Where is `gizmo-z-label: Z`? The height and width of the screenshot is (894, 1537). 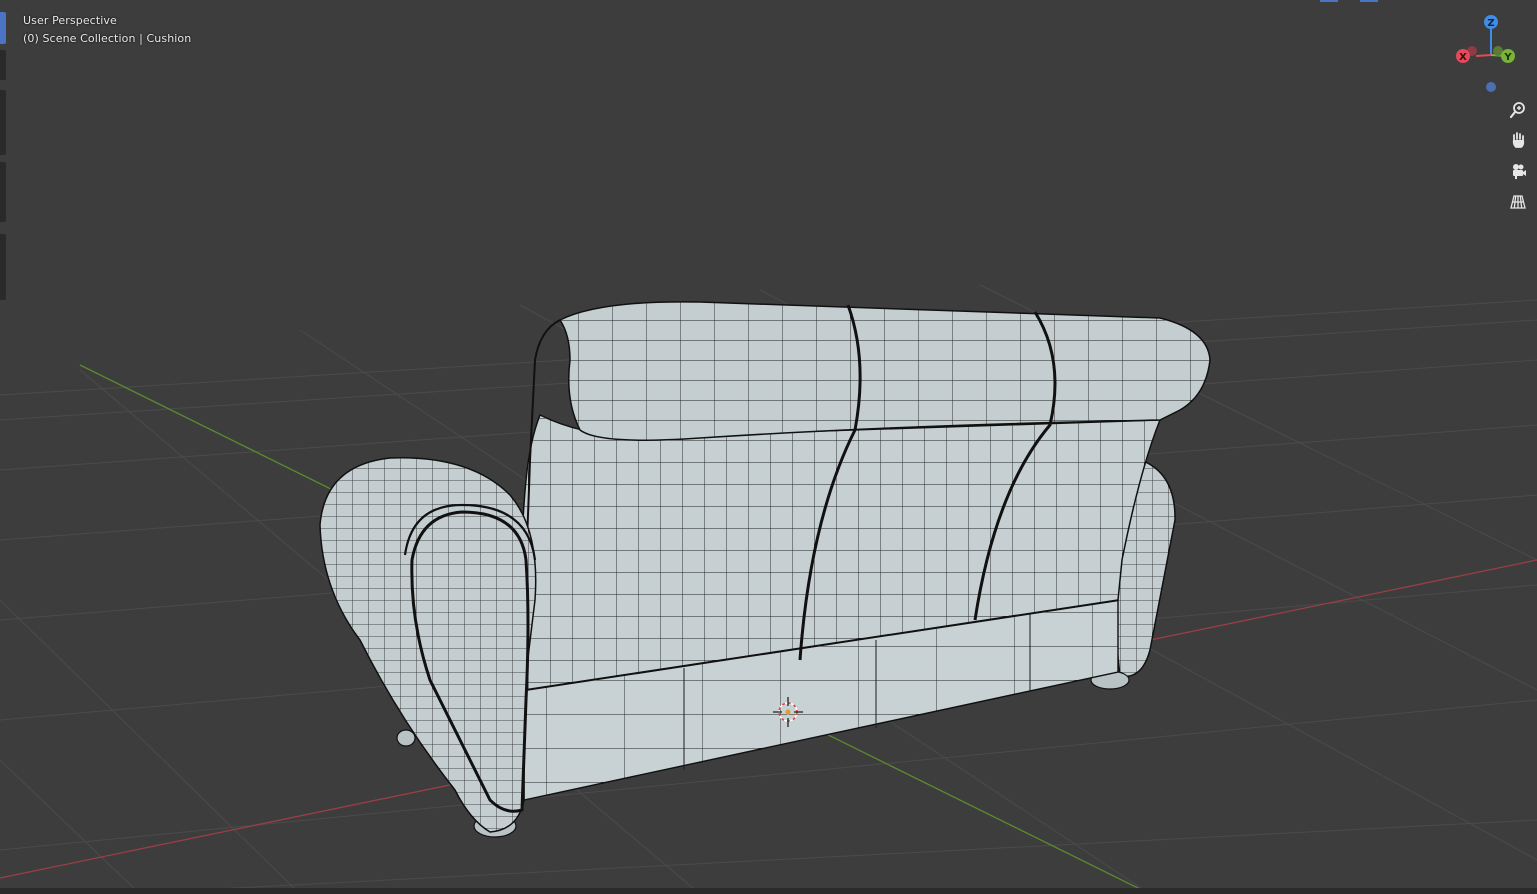
gizmo-z-label: Z is located at coordinates (1490, 23).